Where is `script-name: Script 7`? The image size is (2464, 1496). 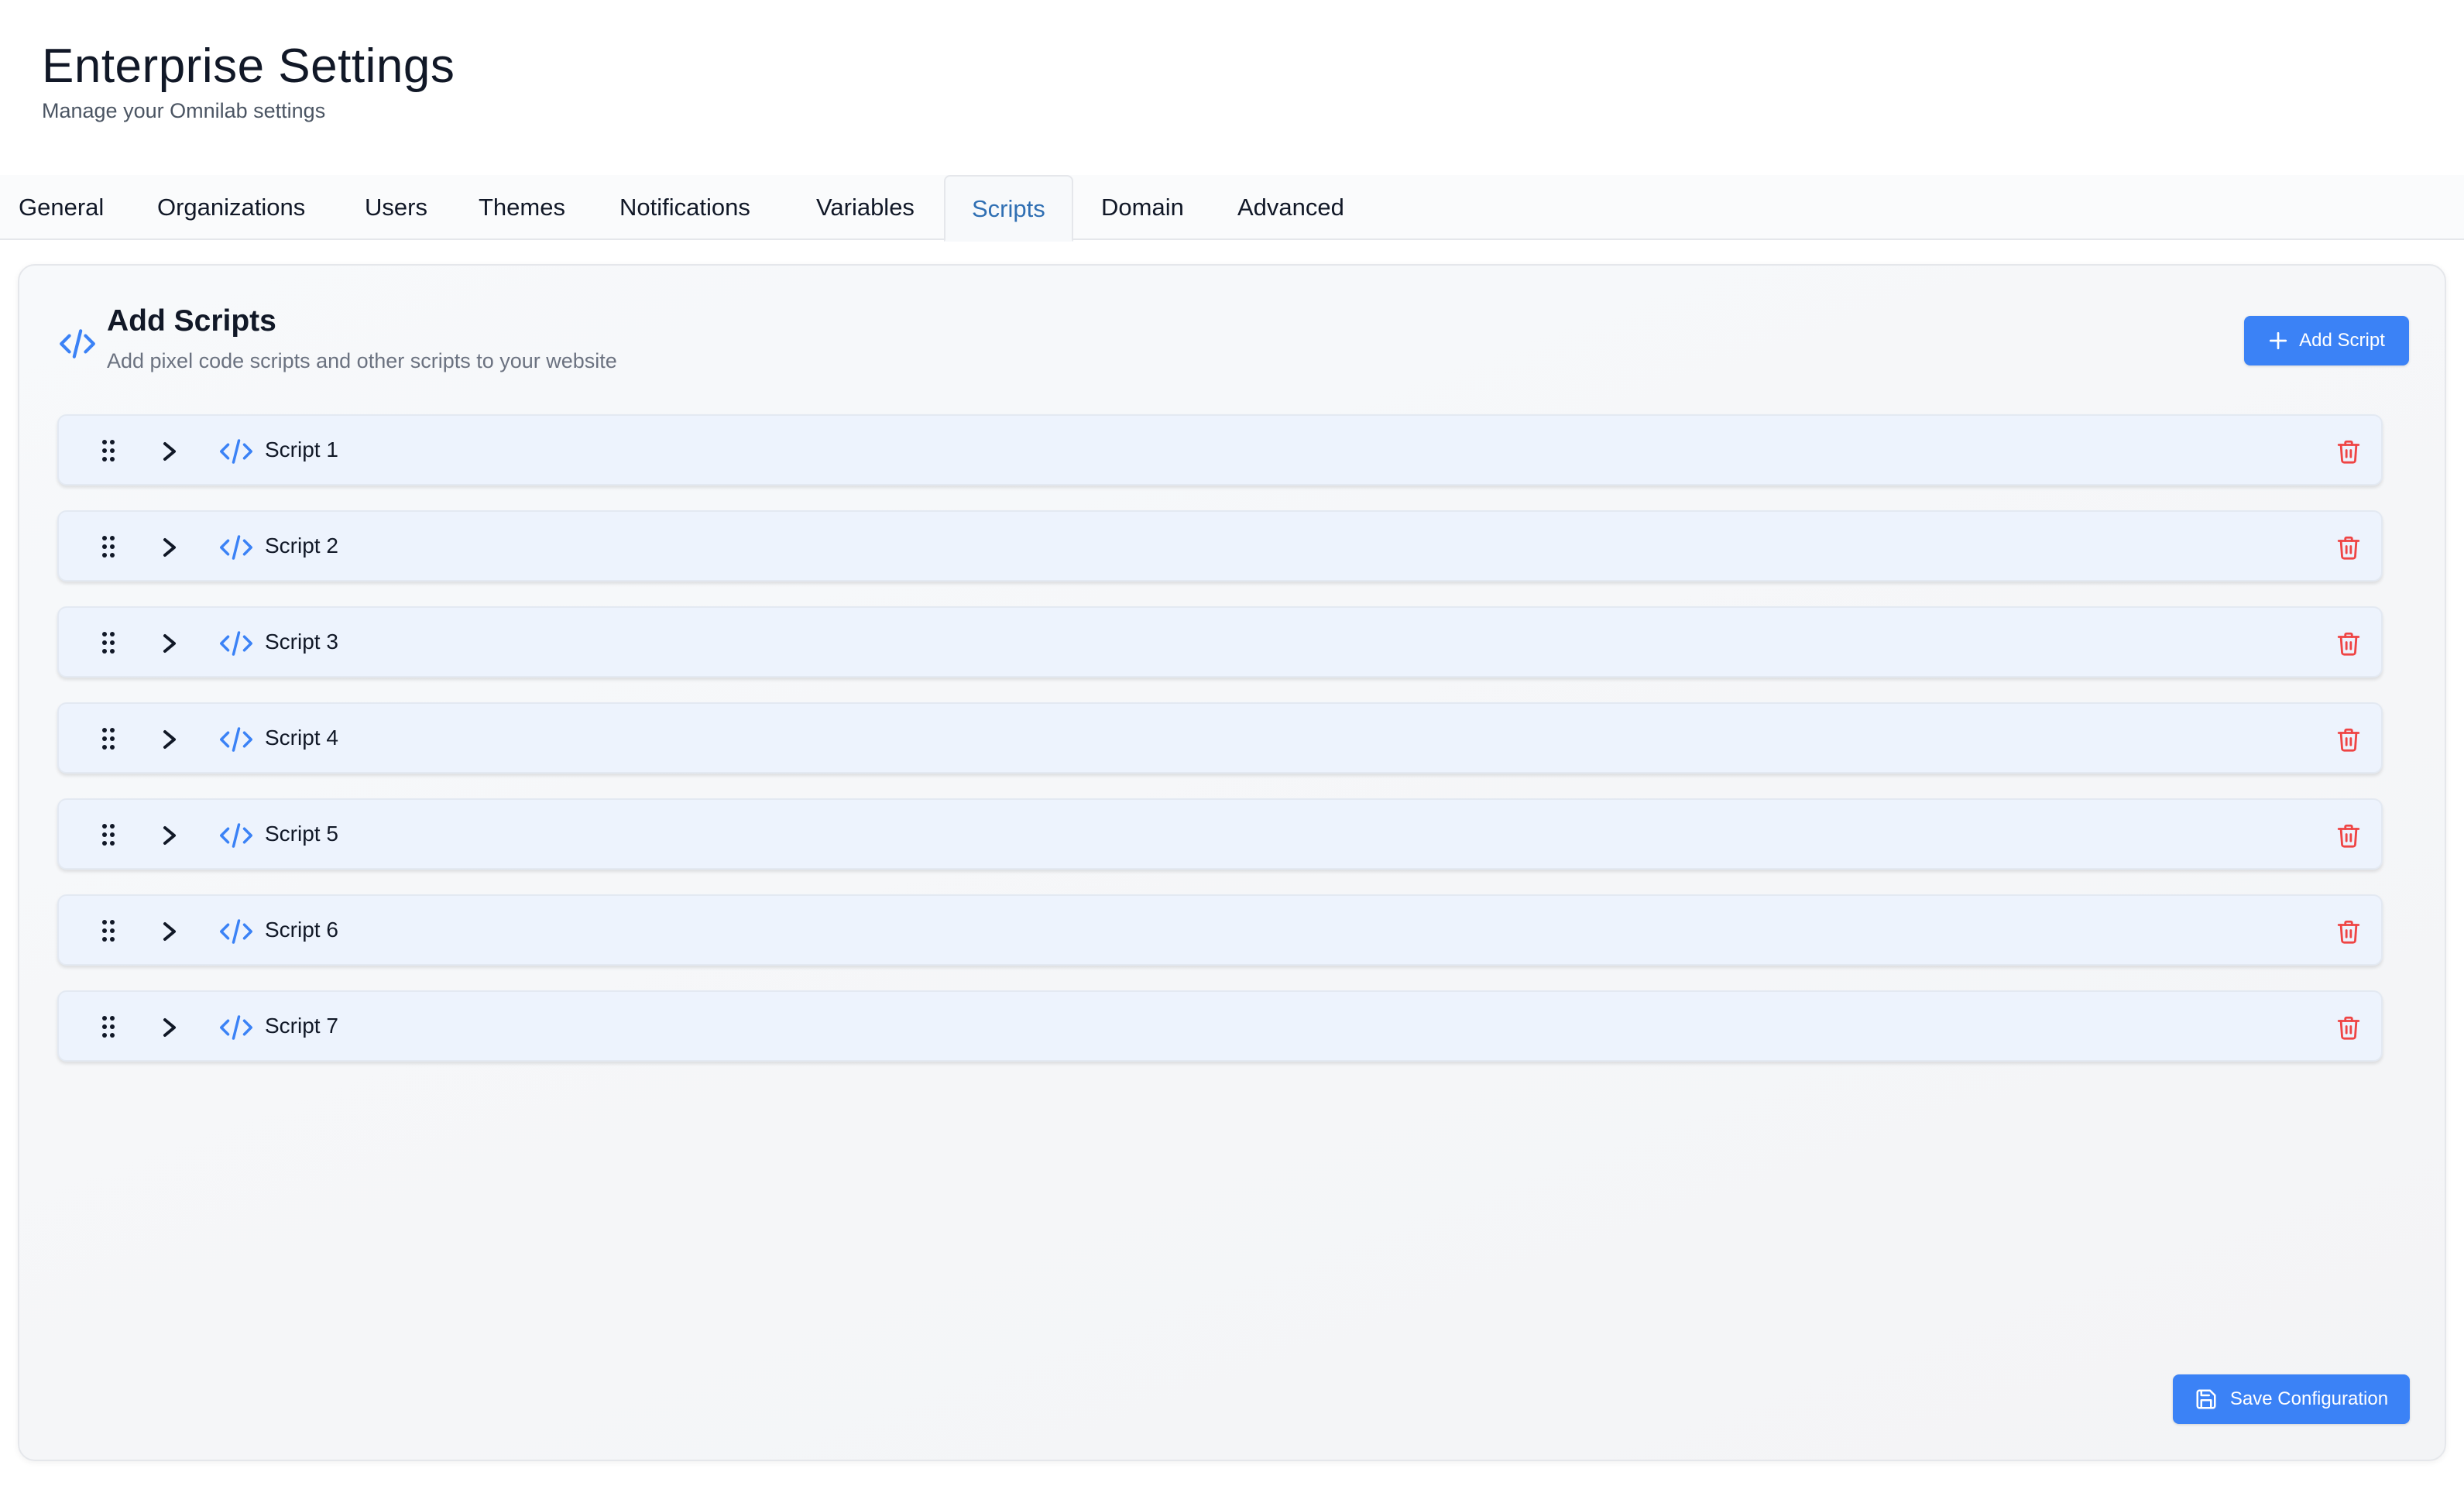
script-name: Script 7 is located at coordinates (301, 1026).